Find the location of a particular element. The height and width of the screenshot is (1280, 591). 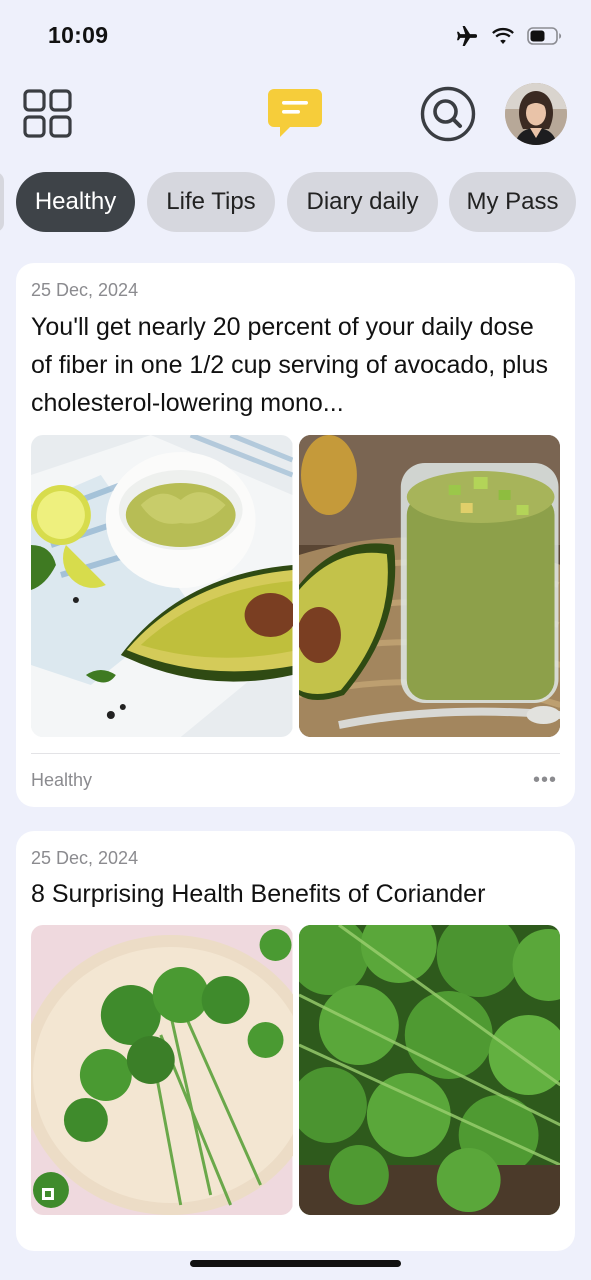

user-avatar is located at coordinates (536, 114).